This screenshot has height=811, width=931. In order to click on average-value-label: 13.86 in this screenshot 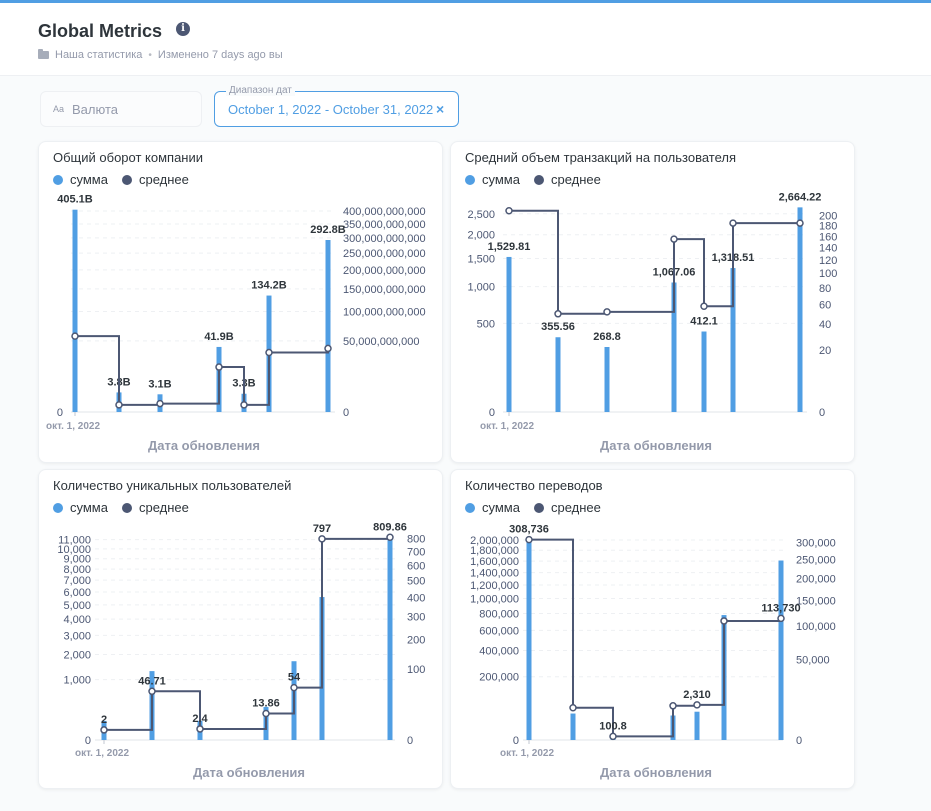, I will do `click(266, 703)`.